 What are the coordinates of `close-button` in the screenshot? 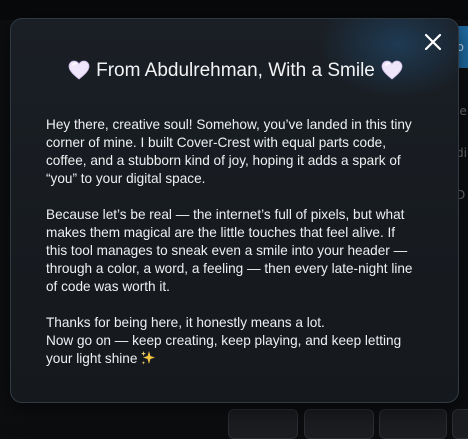 It's located at (433, 42).